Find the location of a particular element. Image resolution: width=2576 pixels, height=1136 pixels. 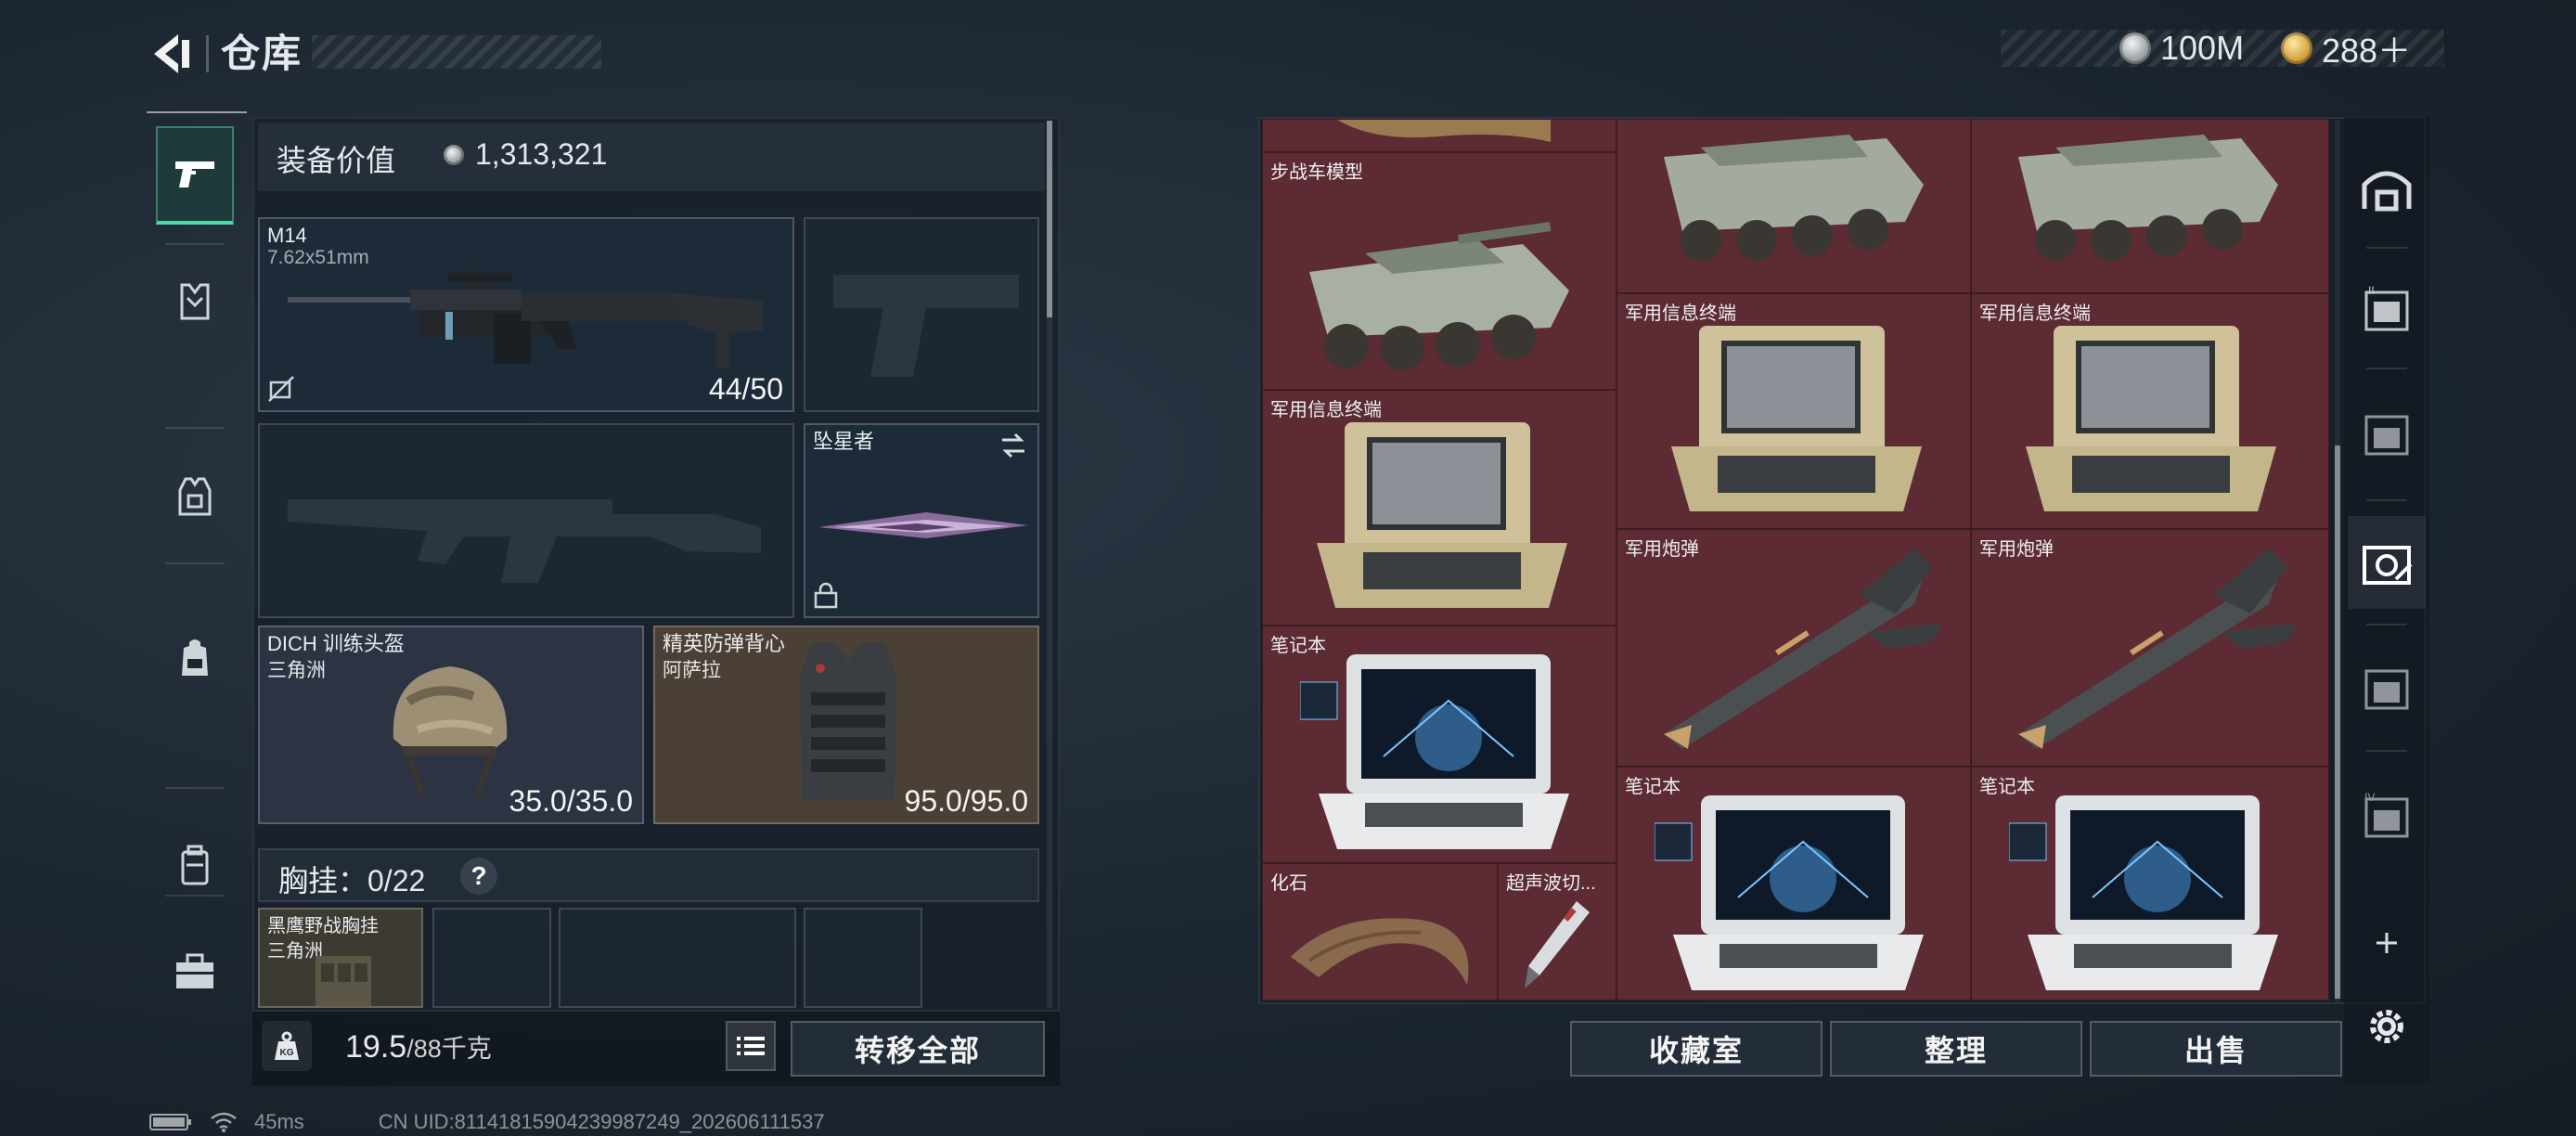

nav-item-pouch is located at coordinates (195, 866).